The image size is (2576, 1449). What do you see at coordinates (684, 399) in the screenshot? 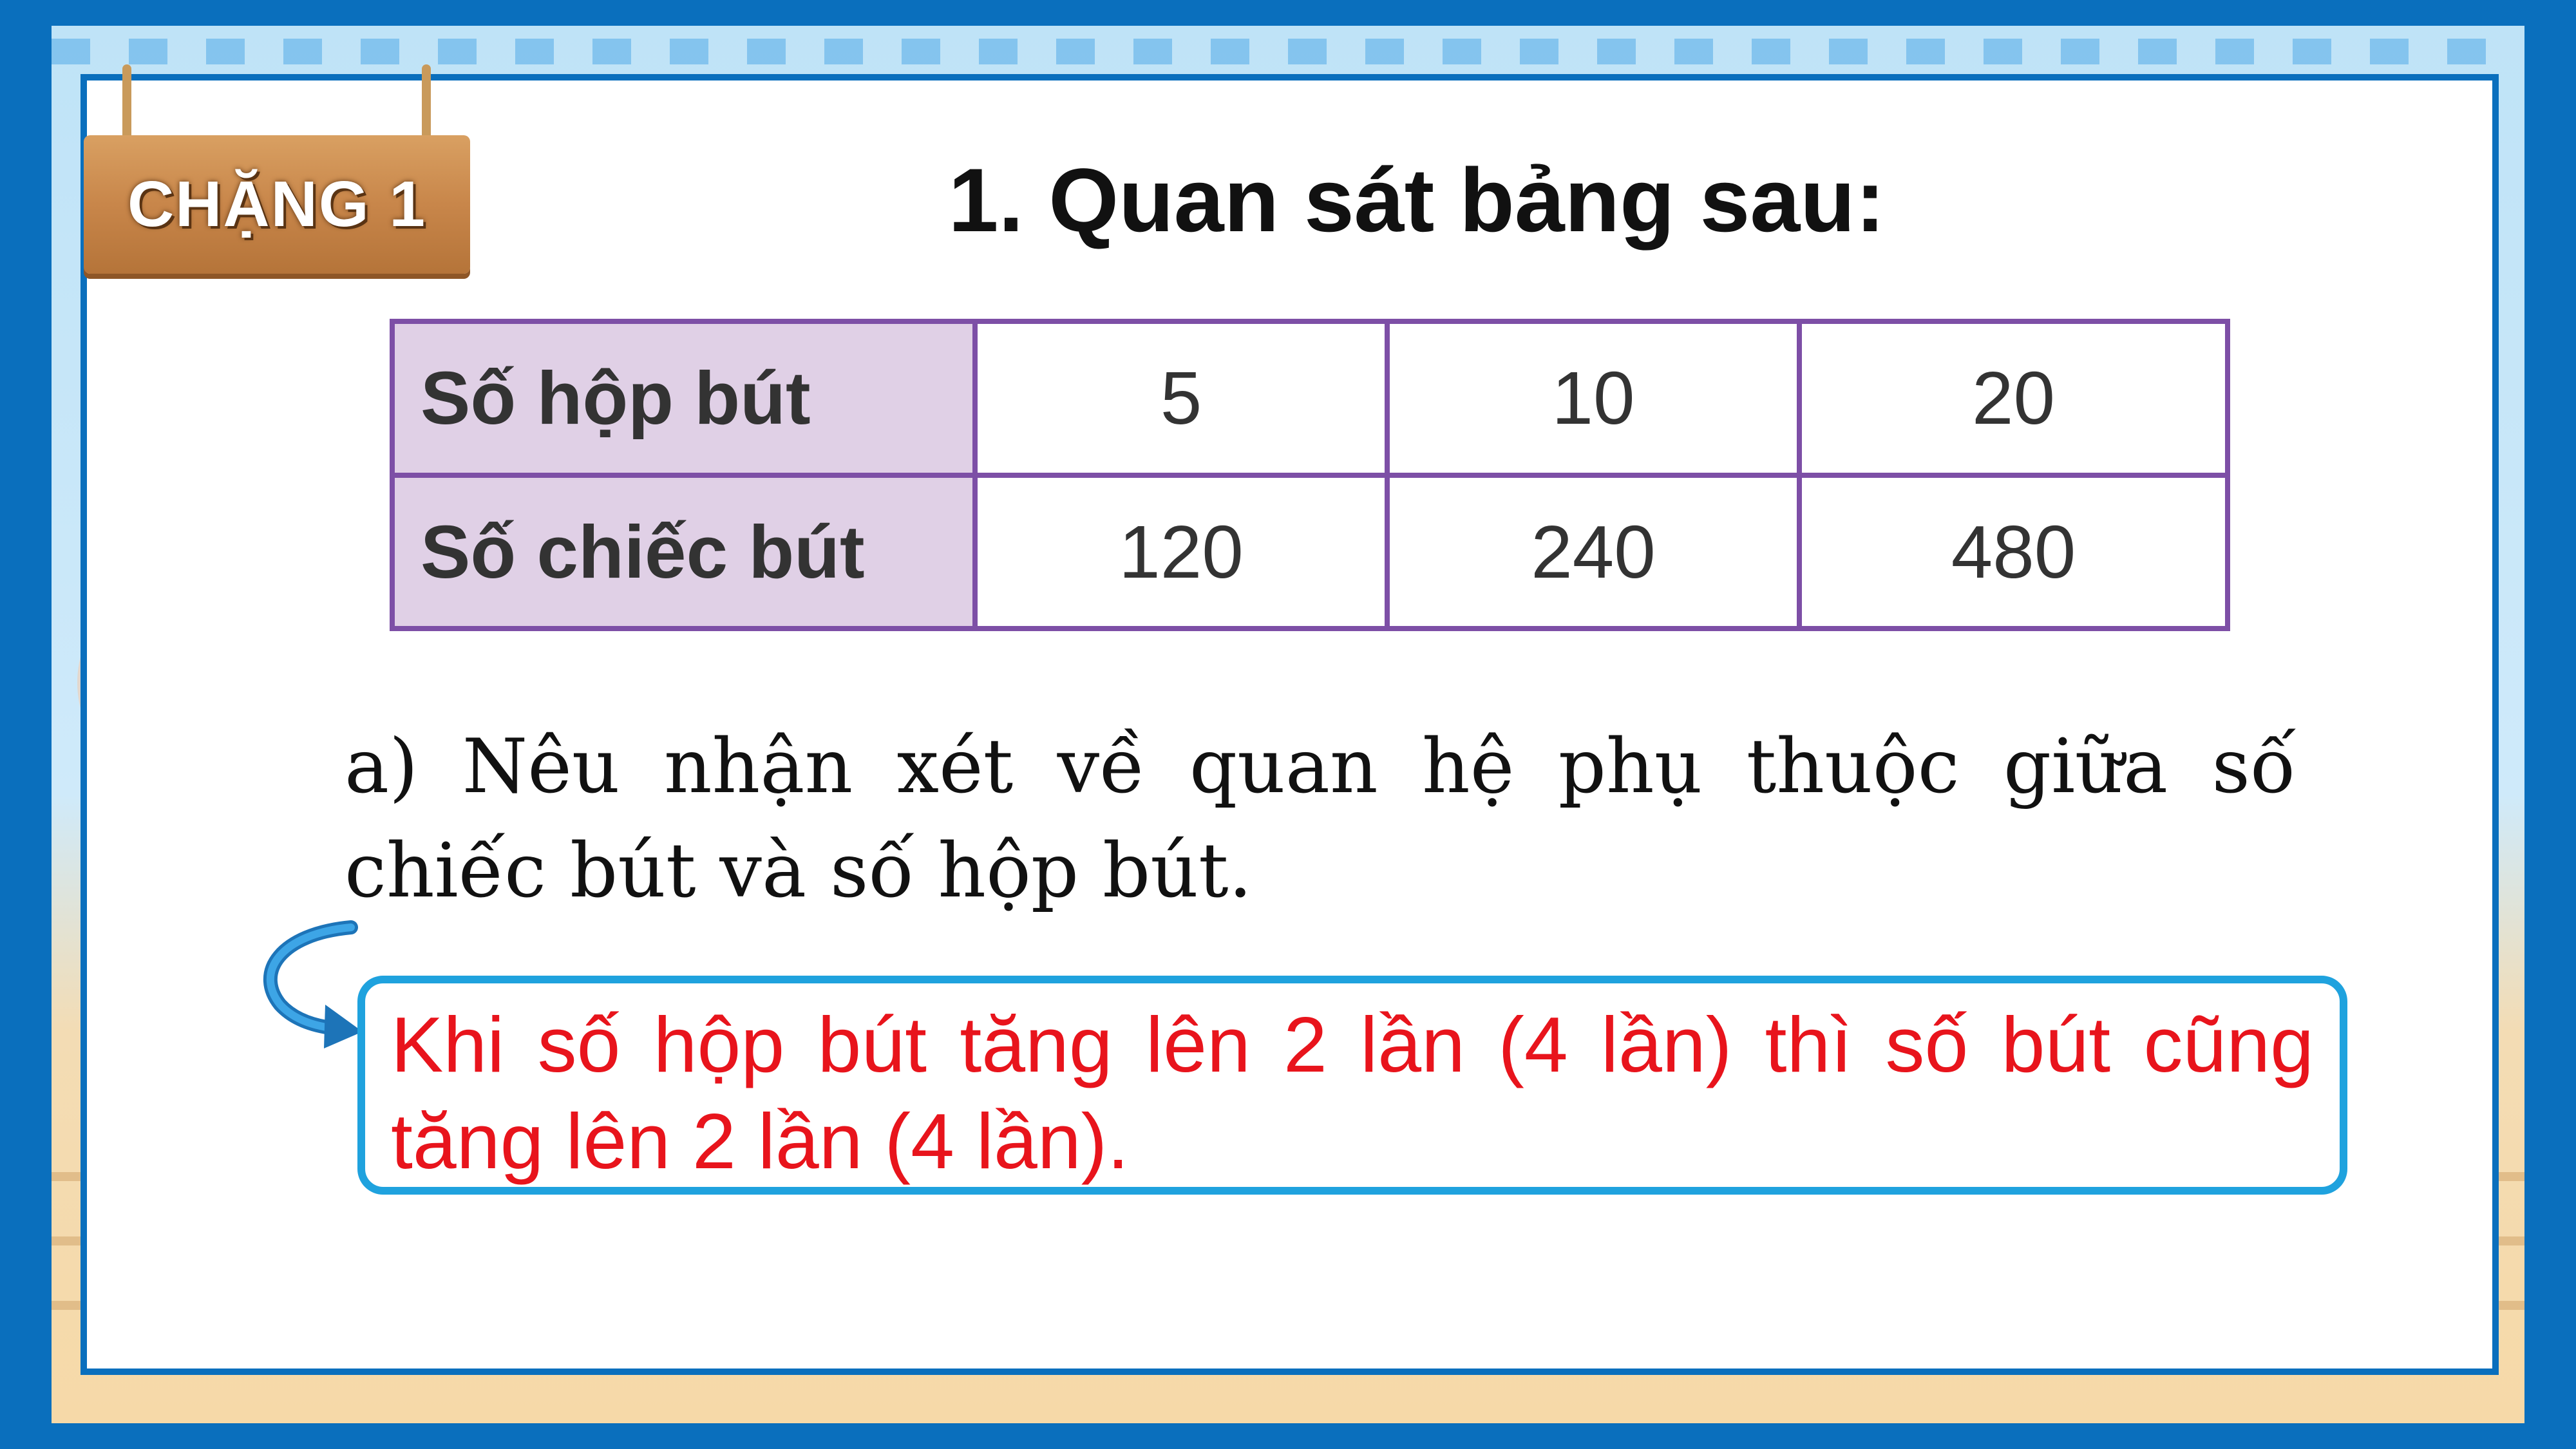
I see `row-header: Số hộp bút` at bounding box center [684, 399].